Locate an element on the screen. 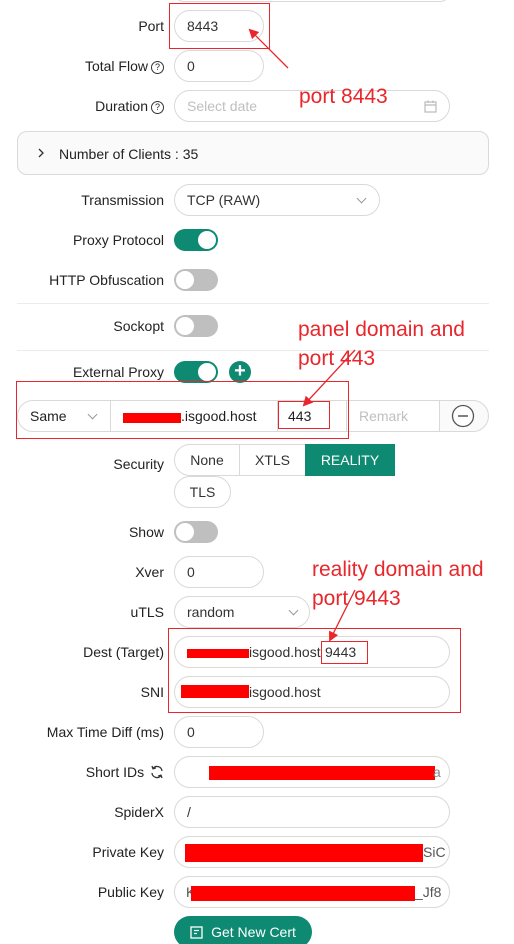 This screenshot has width=514, height=944. public-key-input: K _Jf8 is located at coordinates (312, 892).